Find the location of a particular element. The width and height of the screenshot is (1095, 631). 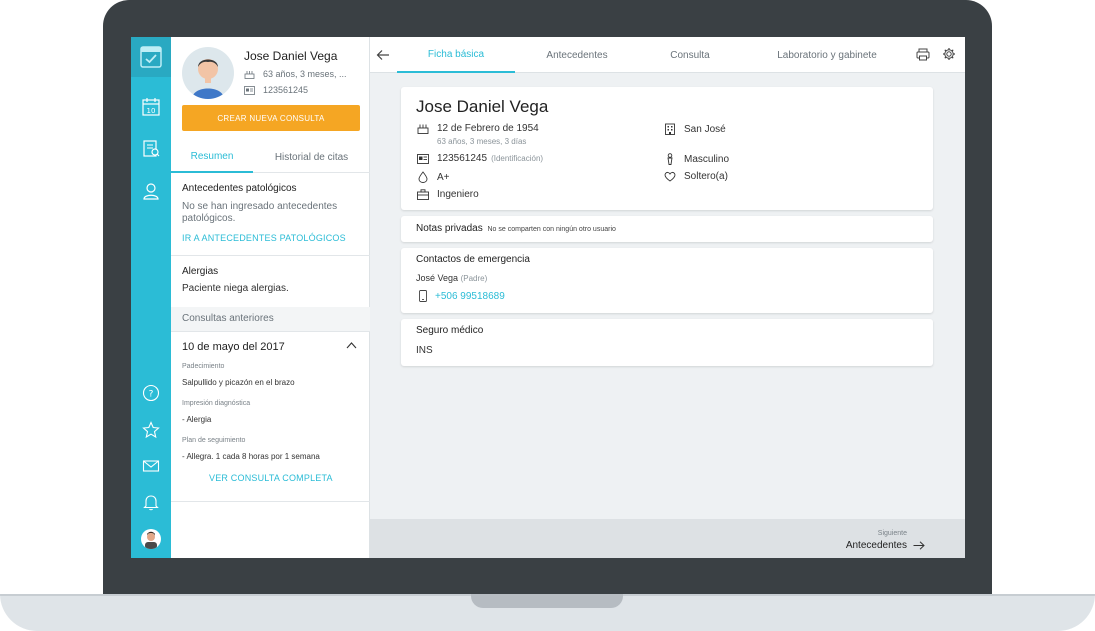

insurance-title: Seguro médico is located at coordinates (450, 330).